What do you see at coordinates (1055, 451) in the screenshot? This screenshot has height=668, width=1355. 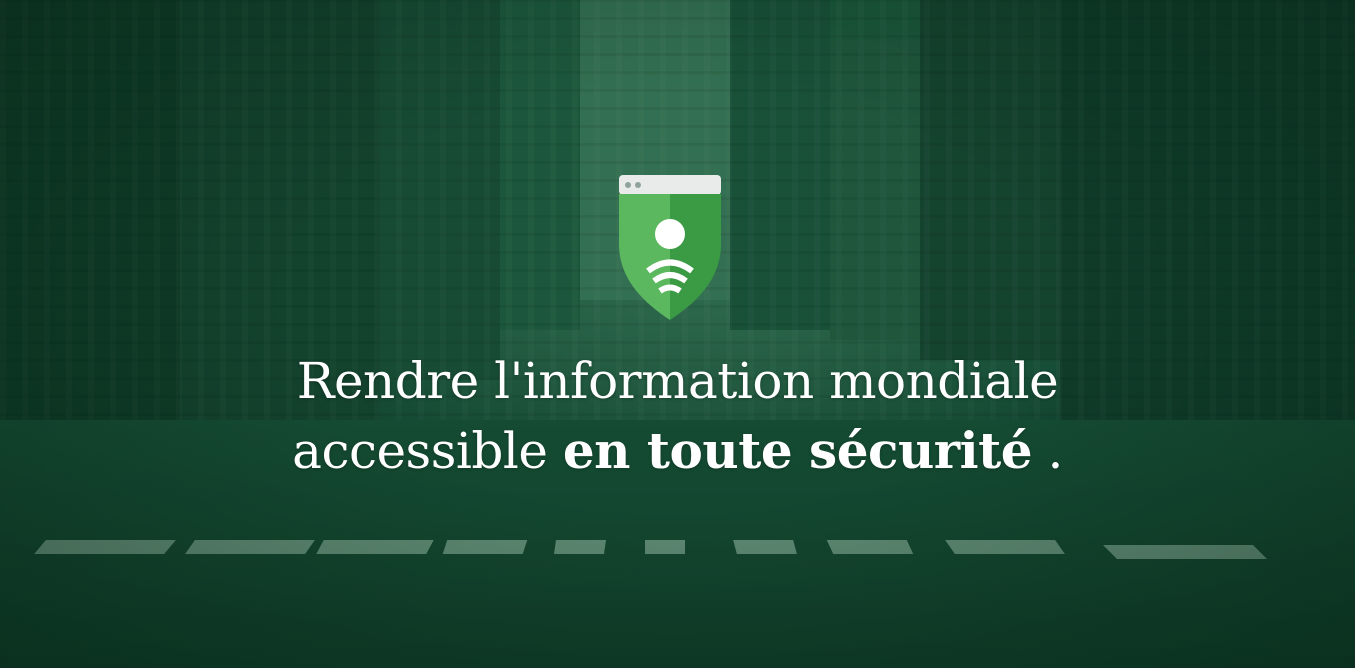 I see `headline-line-2-suffix: .` at bounding box center [1055, 451].